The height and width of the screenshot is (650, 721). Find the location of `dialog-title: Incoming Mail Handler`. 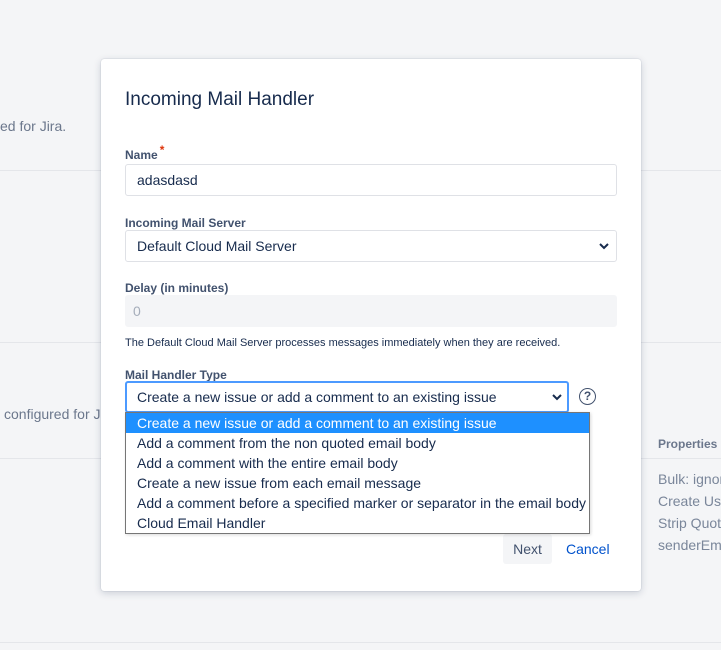

dialog-title: Incoming Mail Handler is located at coordinates (220, 99).